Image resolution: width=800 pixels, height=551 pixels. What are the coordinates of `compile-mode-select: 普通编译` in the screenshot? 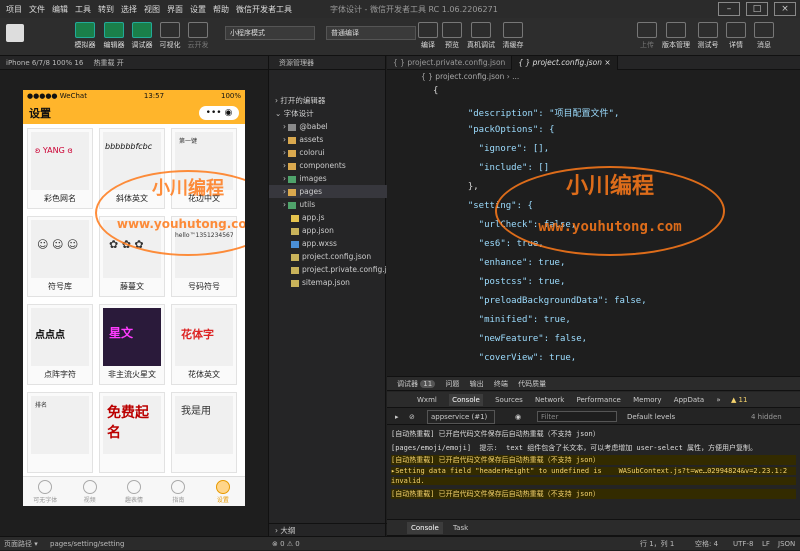 It's located at (371, 33).